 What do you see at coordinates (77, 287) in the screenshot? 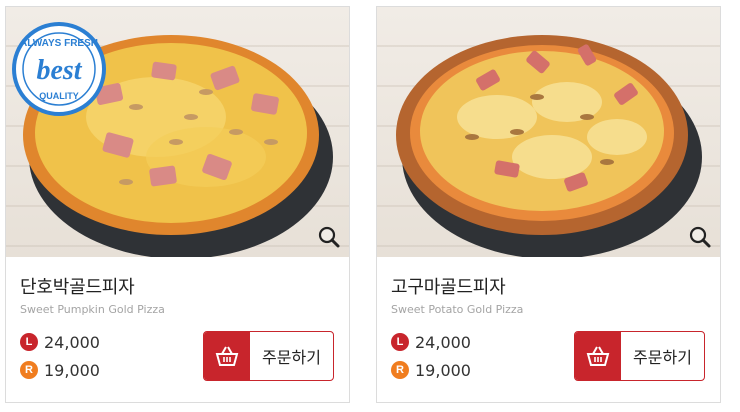
I see `product-name: 단호박골드피자` at bounding box center [77, 287].